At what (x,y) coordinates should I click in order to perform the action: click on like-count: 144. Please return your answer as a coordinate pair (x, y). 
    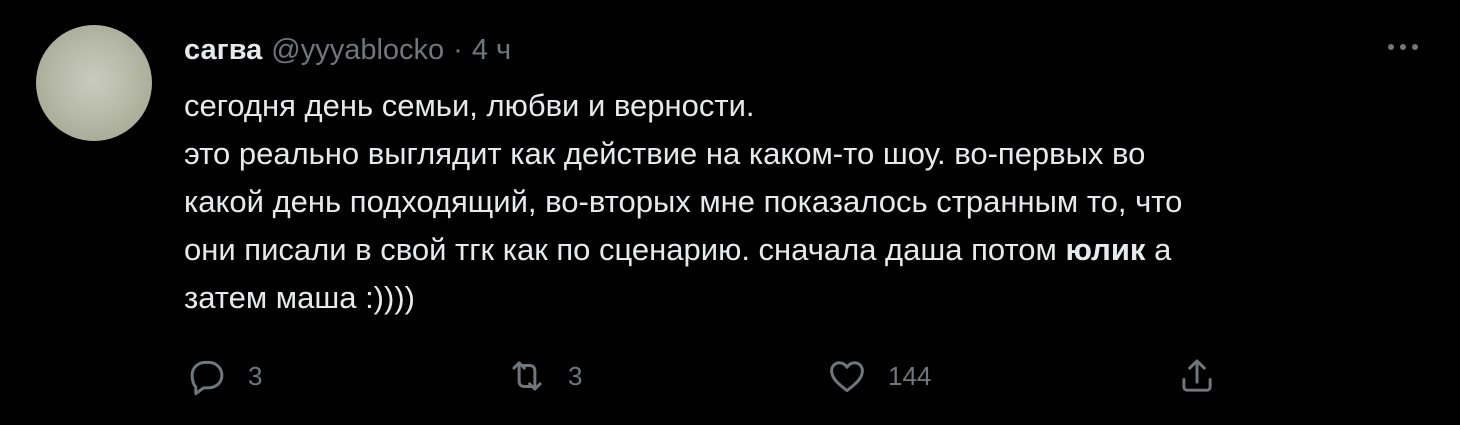
    Looking at the image, I should click on (910, 375).